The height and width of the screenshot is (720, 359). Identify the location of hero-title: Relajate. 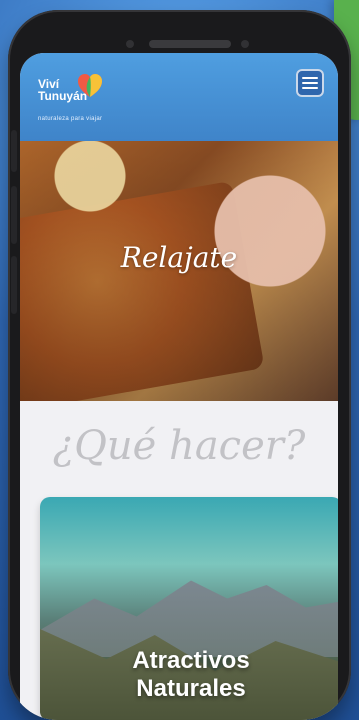
(179, 257).